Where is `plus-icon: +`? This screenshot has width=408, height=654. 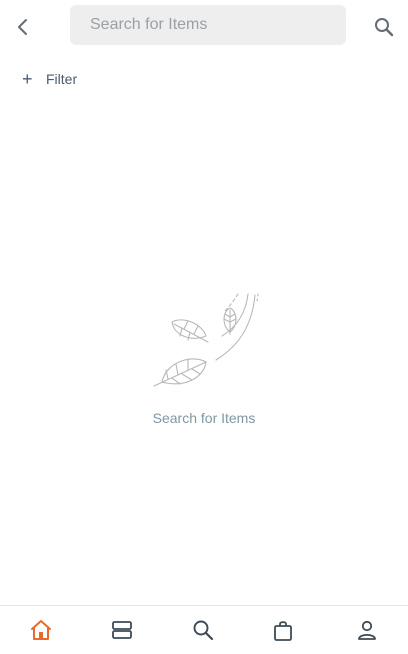
plus-icon: + is located at coordinates (27, 79).